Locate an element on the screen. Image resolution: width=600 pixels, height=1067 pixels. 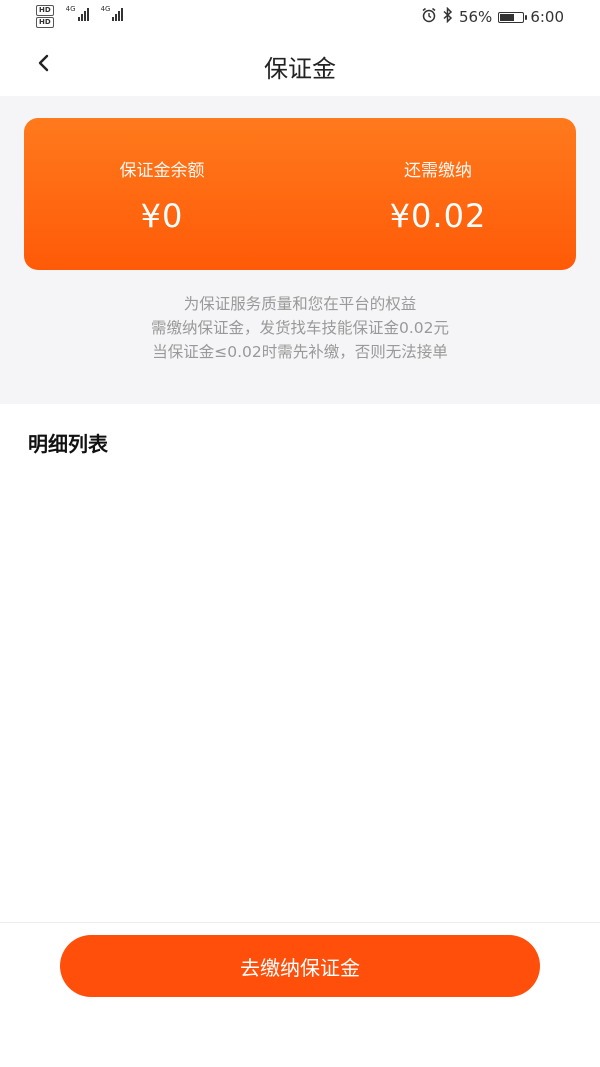
balance-amount: ¥0 is located at coordinates (162, 216).